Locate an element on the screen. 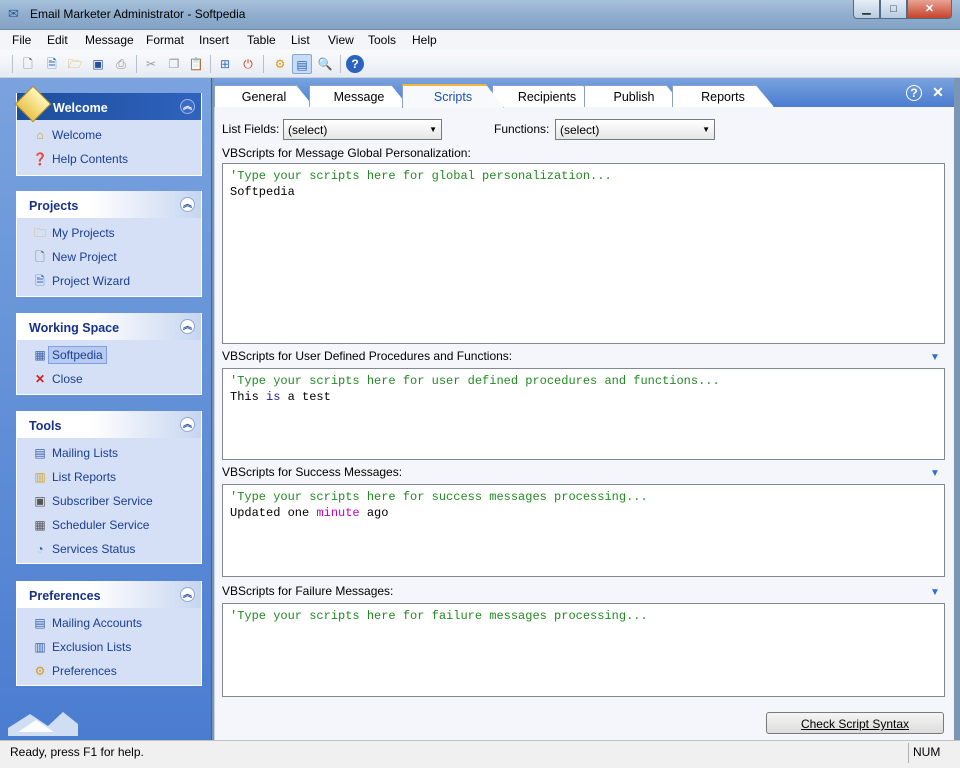  sidebar-item-close: ✕ Close is located at coordinates (109, 379).